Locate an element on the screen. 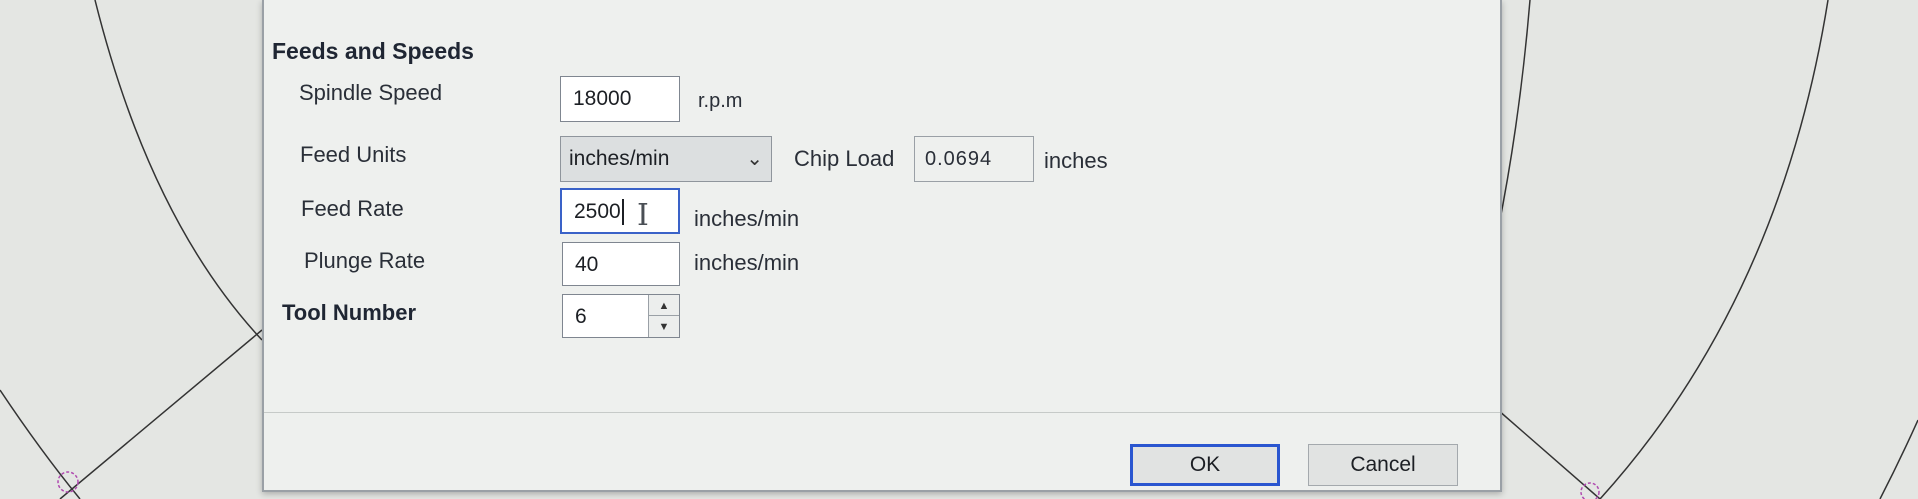 The height and width of the screenshot is (499, 1918). arrow-up-icon: ▲ is located at coordinates (664, 305).